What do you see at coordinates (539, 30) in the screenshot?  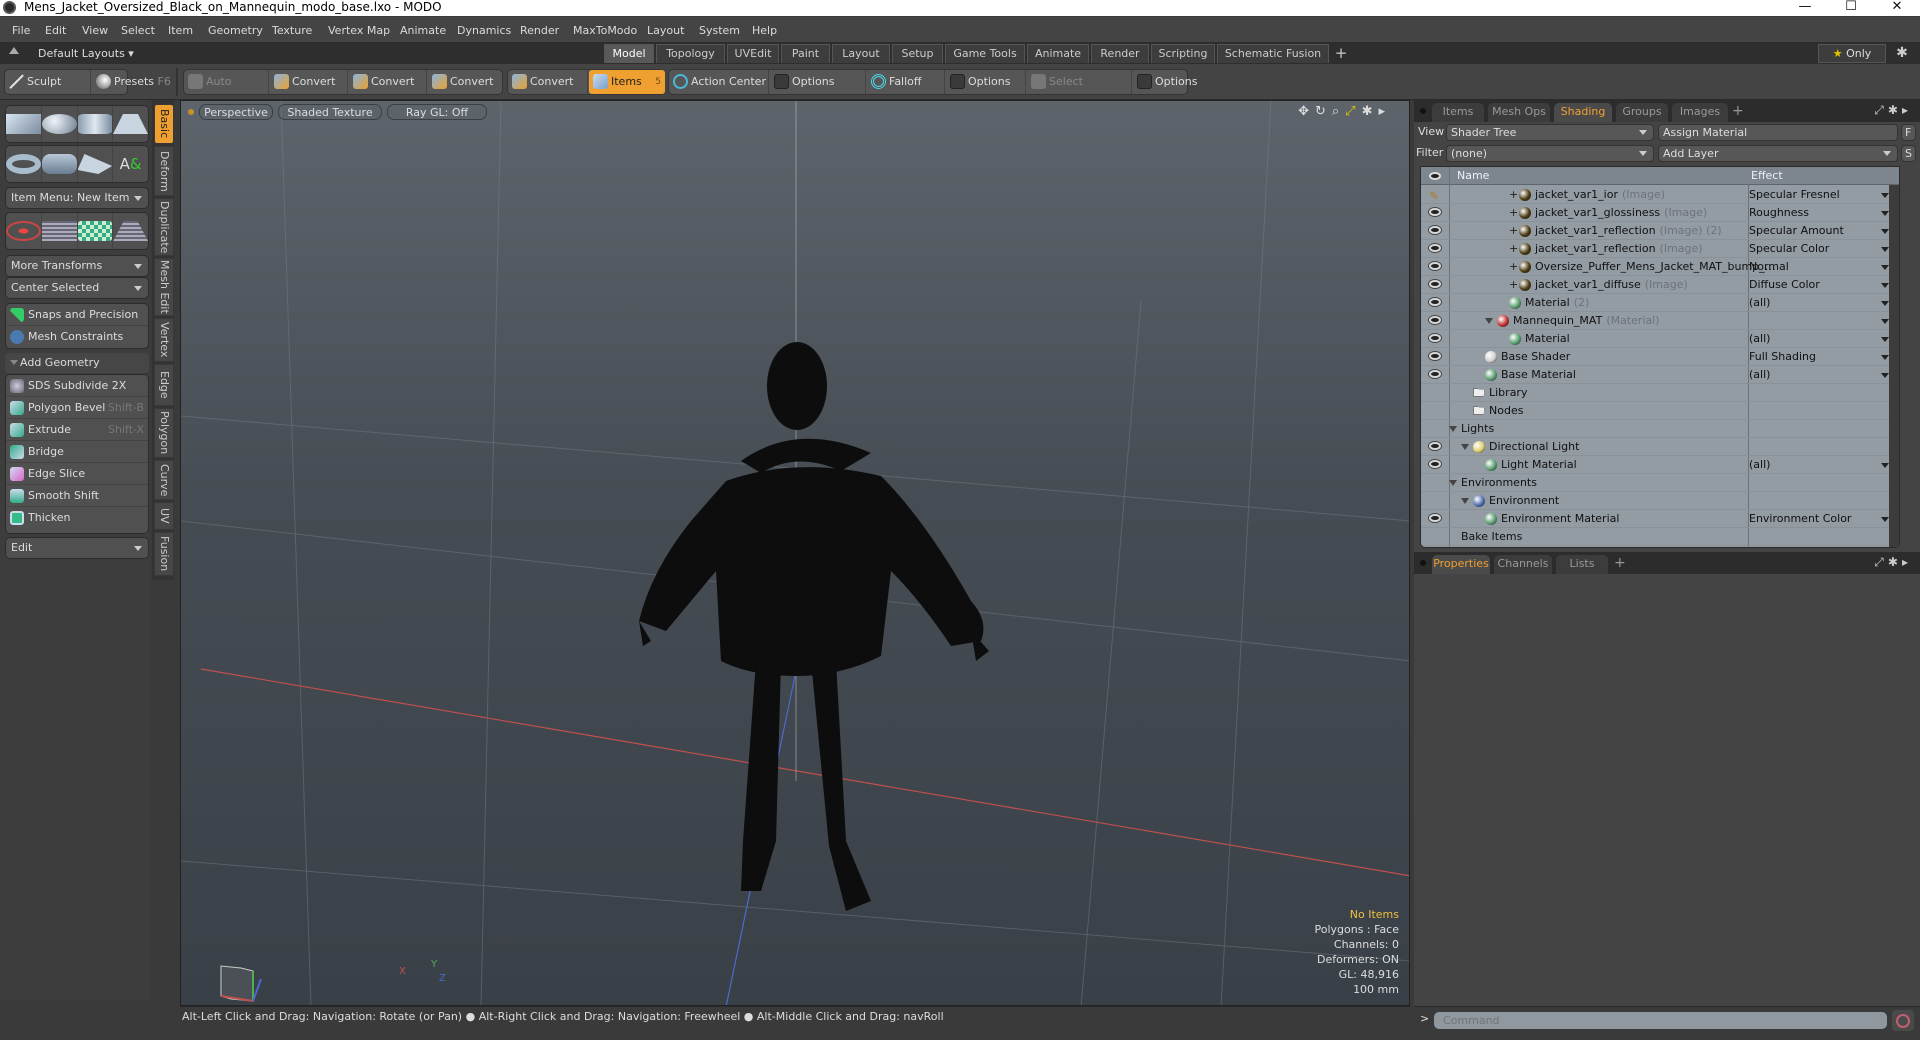 I see `menu-render: Render` at bounding box center [539, 30].